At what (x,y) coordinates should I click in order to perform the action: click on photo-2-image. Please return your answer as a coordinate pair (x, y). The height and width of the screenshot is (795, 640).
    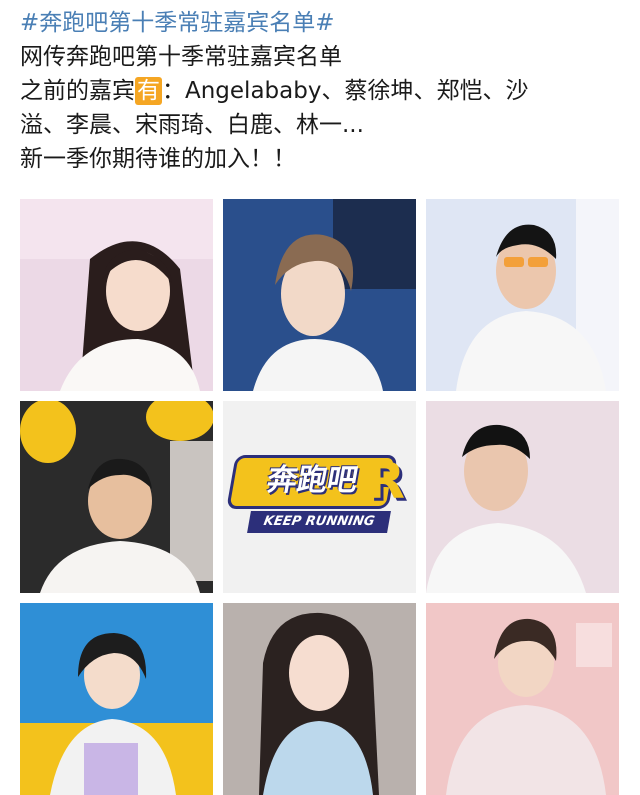
    Looking at the image, I should click on (319, 295).